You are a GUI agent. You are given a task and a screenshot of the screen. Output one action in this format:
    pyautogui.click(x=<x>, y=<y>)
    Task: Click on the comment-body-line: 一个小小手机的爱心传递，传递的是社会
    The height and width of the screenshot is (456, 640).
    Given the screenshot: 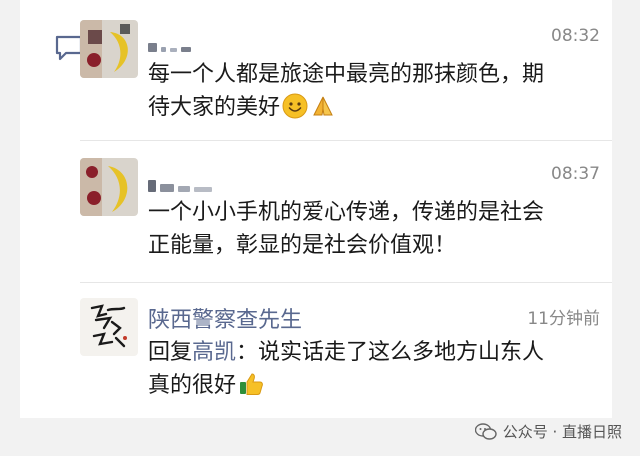 What is the action you would take?
    pyautogui.click(x=346, y=212)
    